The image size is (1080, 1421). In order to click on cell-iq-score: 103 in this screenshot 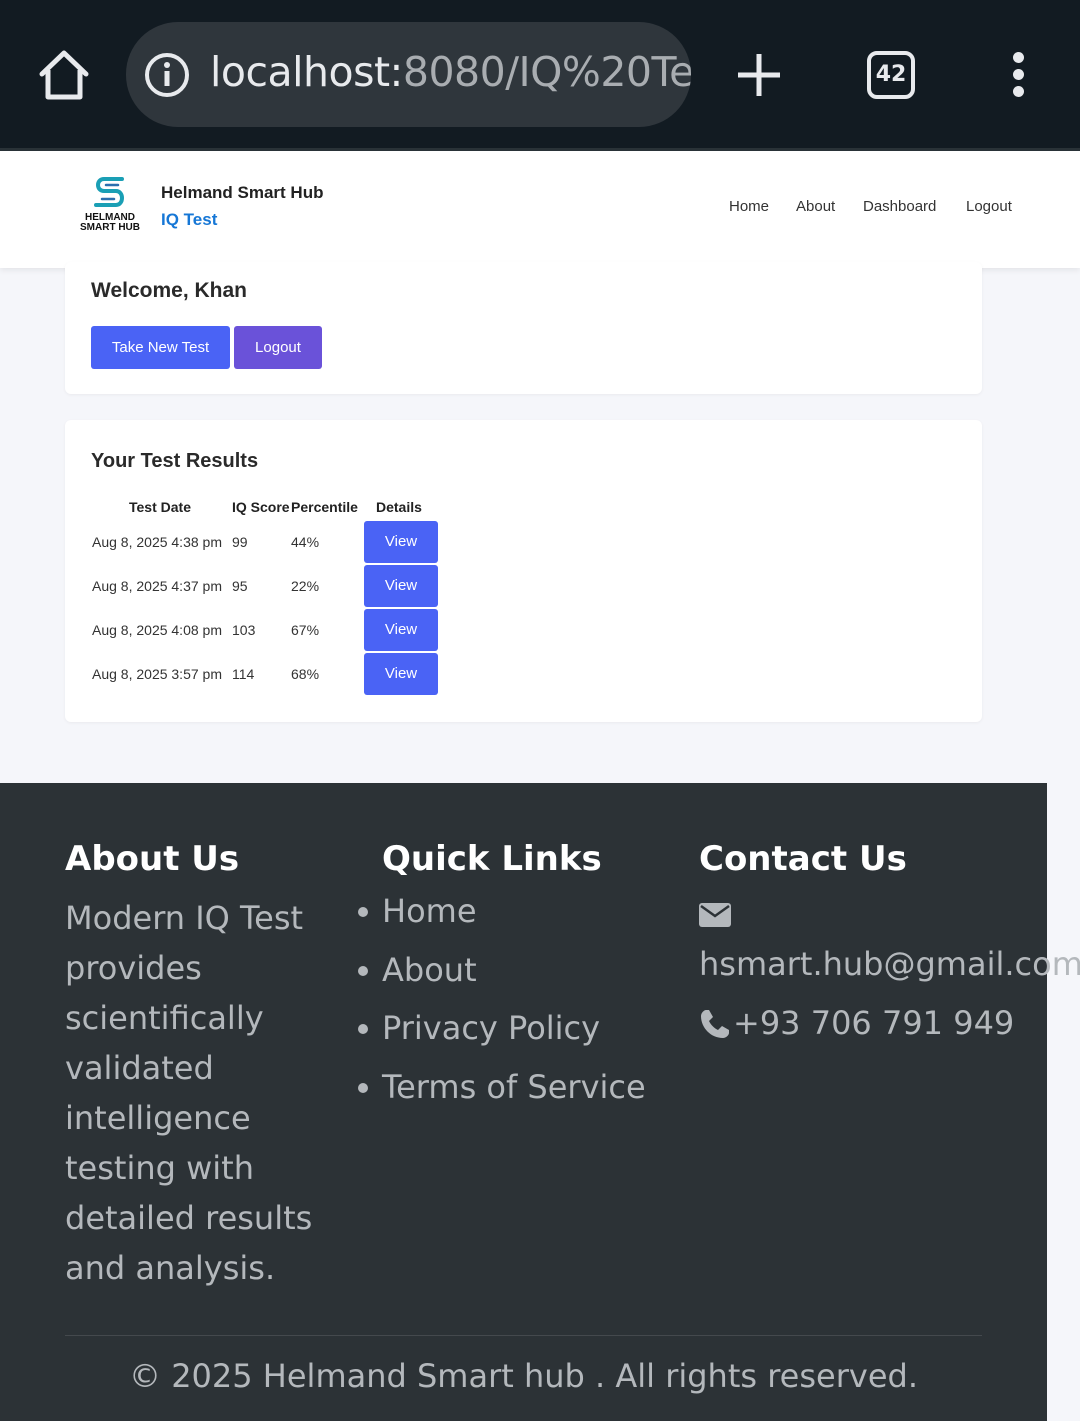, I will do `click(244, 630)`.